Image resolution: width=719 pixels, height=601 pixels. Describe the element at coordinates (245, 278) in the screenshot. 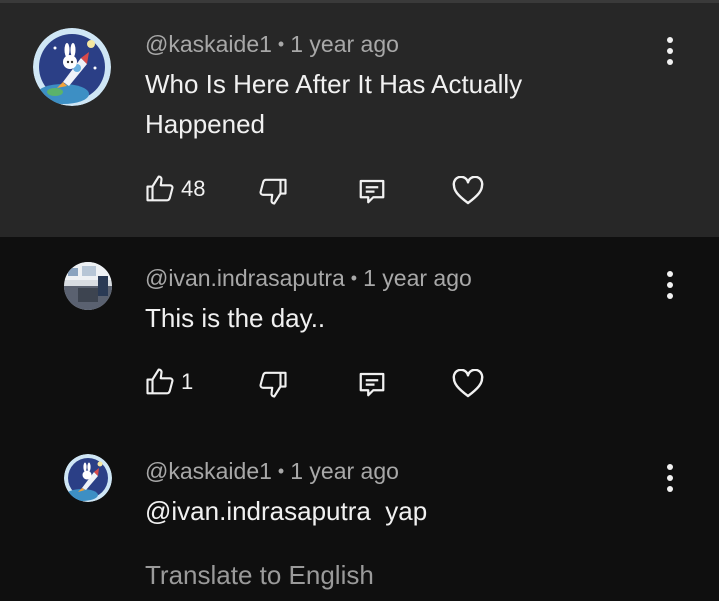

I see `comment-author: @ivan.indrasaputra` at that location.